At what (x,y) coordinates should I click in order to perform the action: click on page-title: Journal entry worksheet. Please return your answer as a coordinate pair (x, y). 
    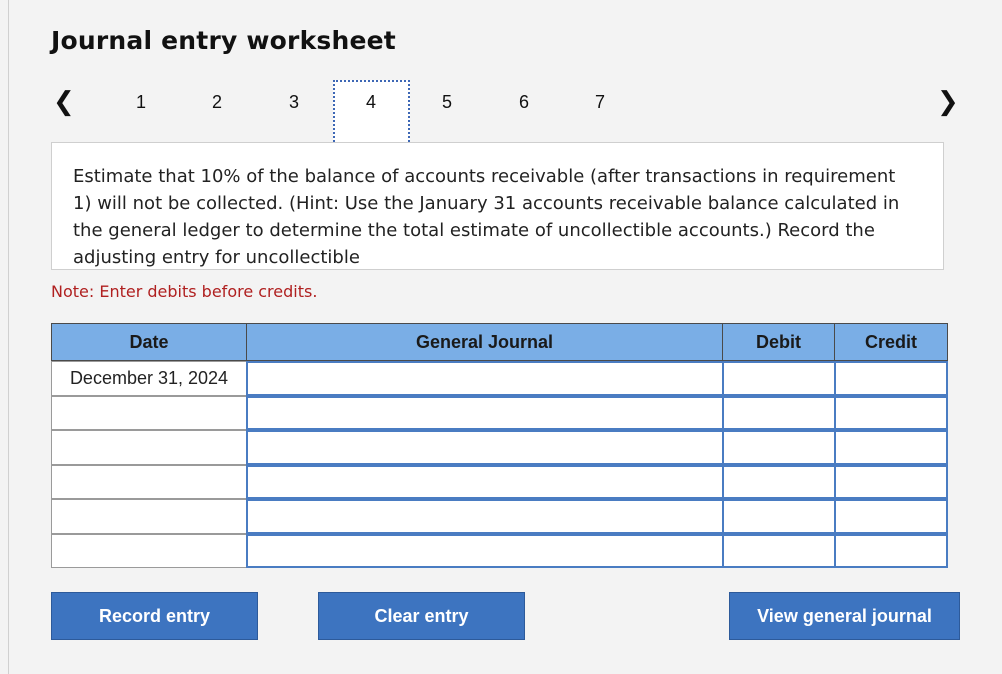
    Looking at the image, I should click on (223, 40).